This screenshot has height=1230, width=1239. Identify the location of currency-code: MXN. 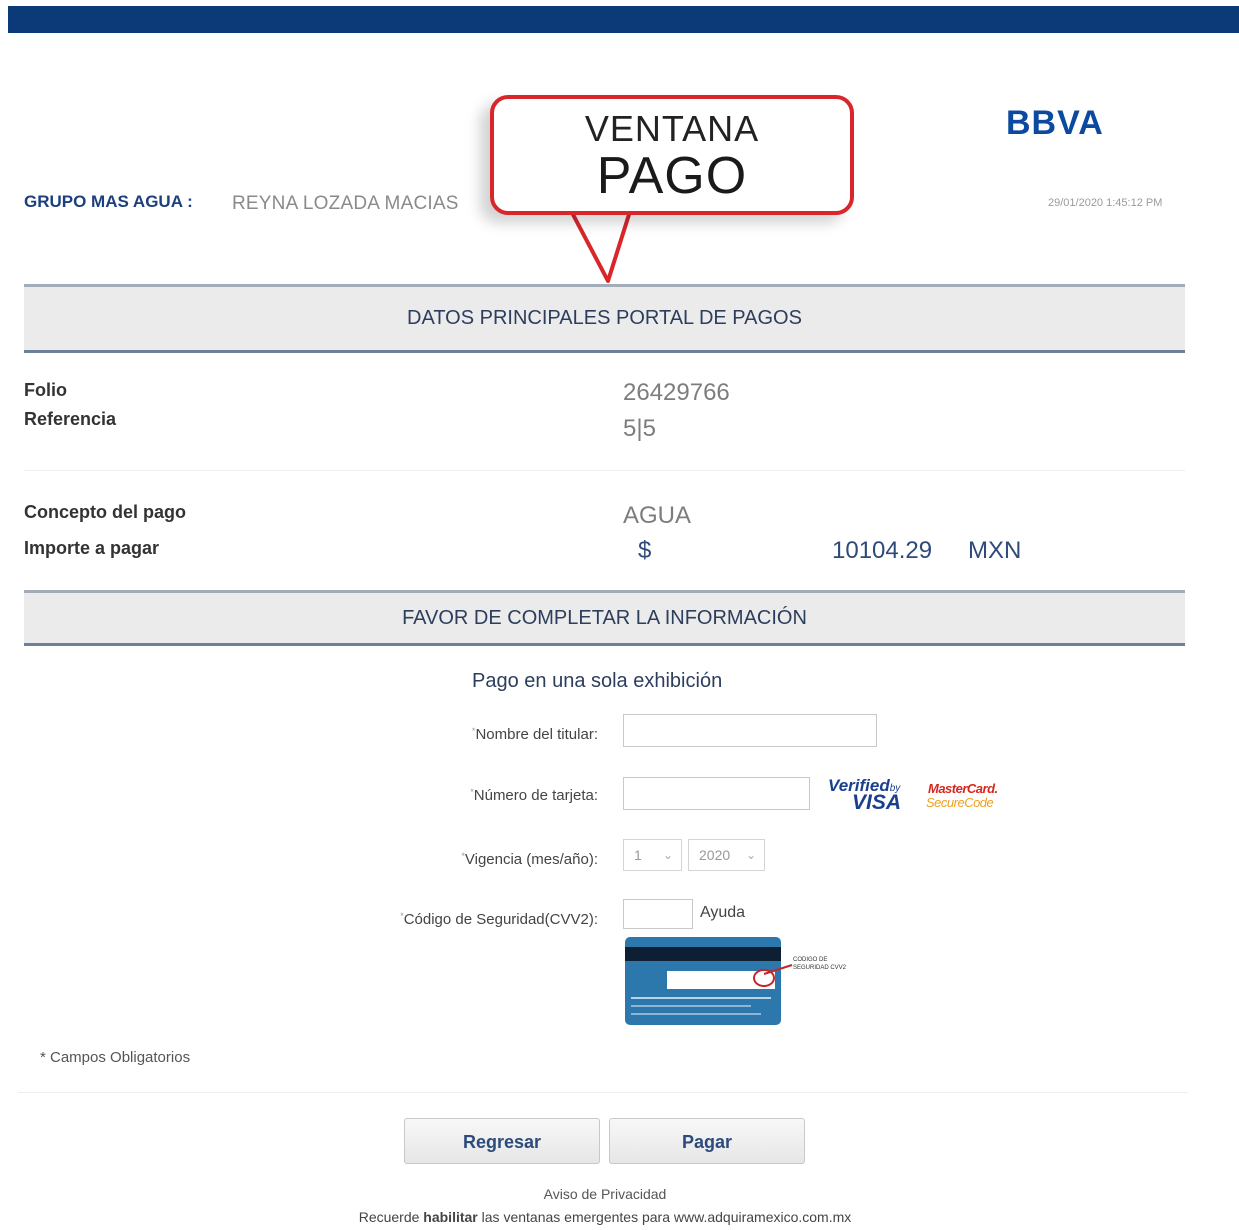
(995, 550).